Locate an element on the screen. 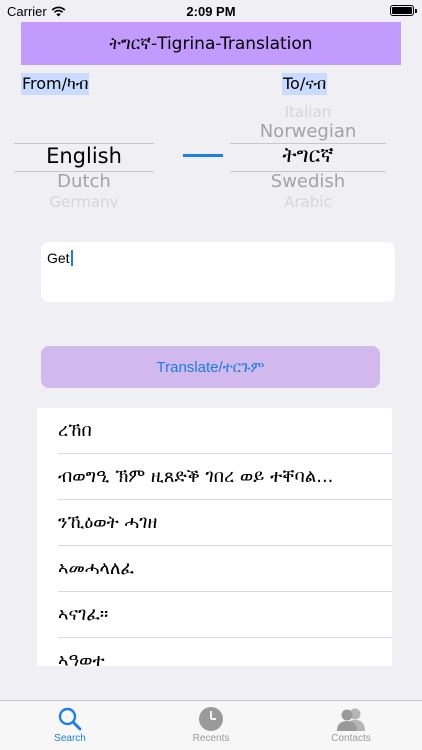 Image resolution: width=422 pixels, height=750 pixels. from-picker-option: Germany is located at coordinates (84, 200).